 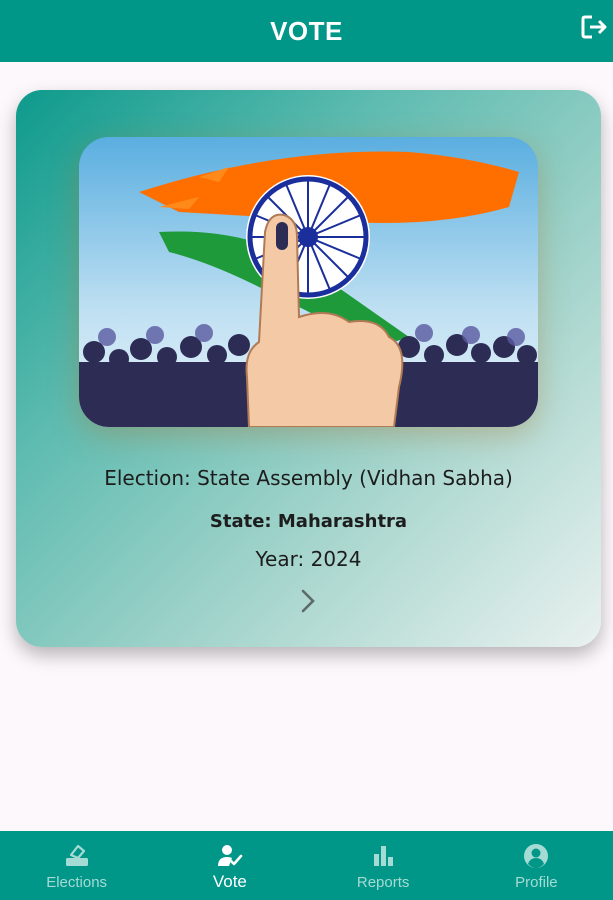 What do you see at coordinates (308, 478) in the screenshot?
I see `election-name: Election: State Assembly (Vidhan Sabha)` at bounding box center [308, 478].